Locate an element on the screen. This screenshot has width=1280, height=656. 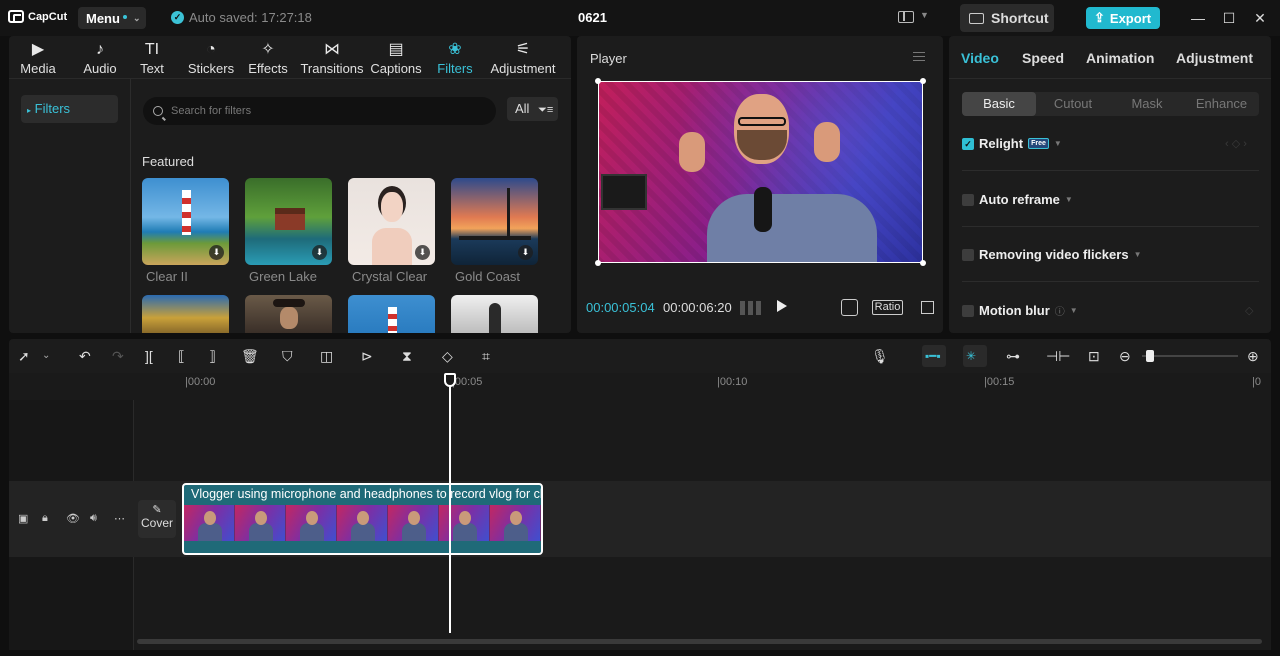
playhead-handle is located at coordinates (450, 380).